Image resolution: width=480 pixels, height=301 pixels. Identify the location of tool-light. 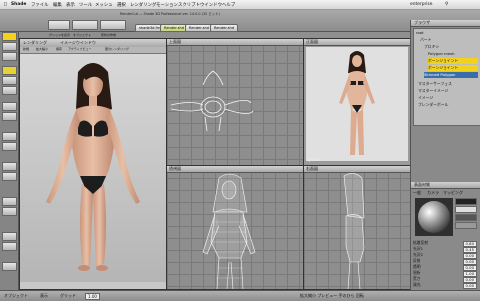
(9, 116).